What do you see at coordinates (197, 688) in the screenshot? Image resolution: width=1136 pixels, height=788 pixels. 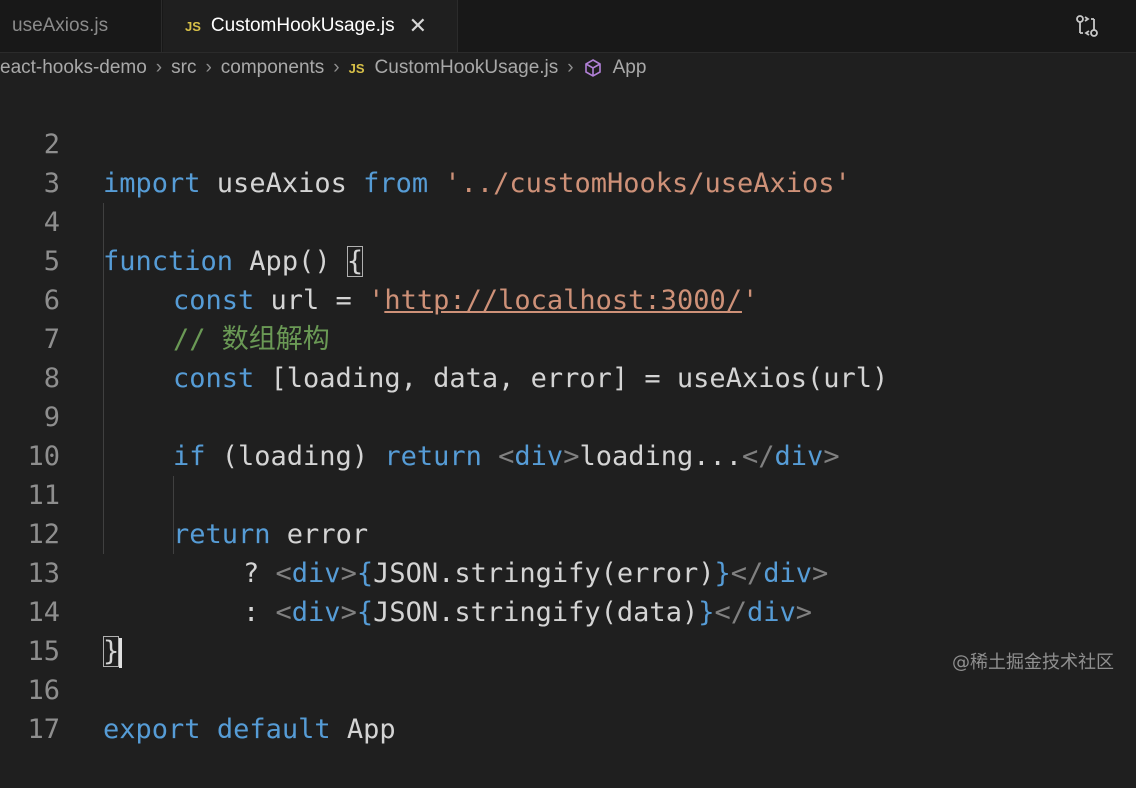 I see `code-line: 16 export default App` at bounding box center [197, 688].